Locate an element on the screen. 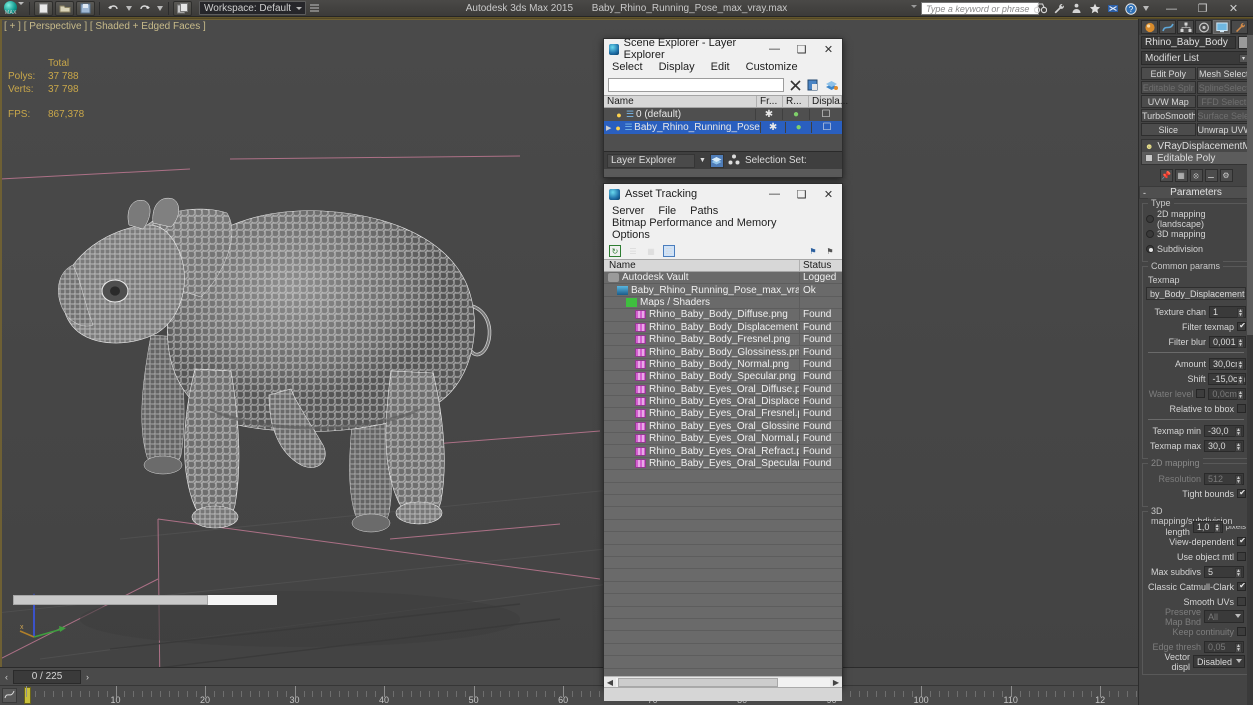 The image size is (1253, 705). asset-row: Rhino_Baby_Body_Diffuse.png Found is located at coordinates (723, 315).